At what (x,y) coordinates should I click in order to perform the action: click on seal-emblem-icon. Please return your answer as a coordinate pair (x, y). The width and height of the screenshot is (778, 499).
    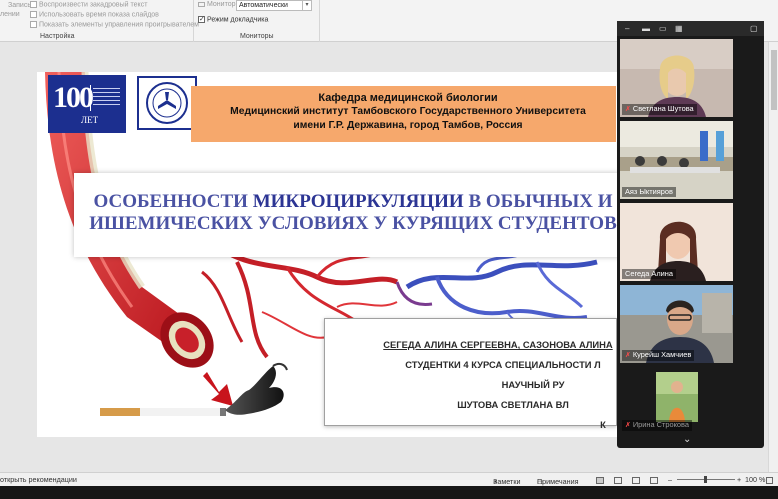
    Looking at the image, I should click on (167, 103).